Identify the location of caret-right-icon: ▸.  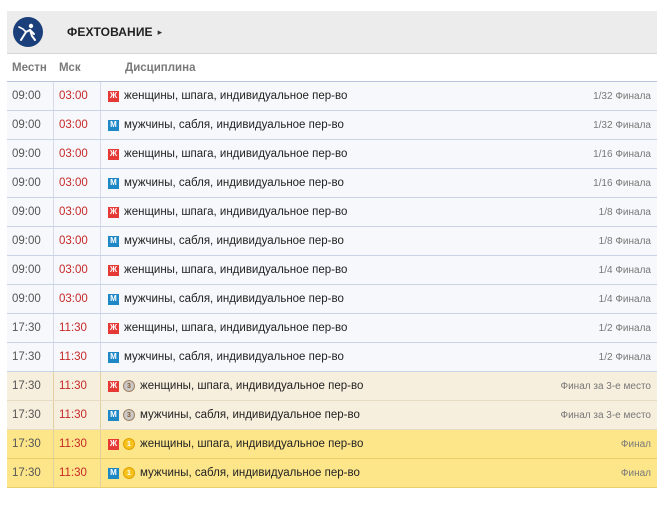
(160, 31).